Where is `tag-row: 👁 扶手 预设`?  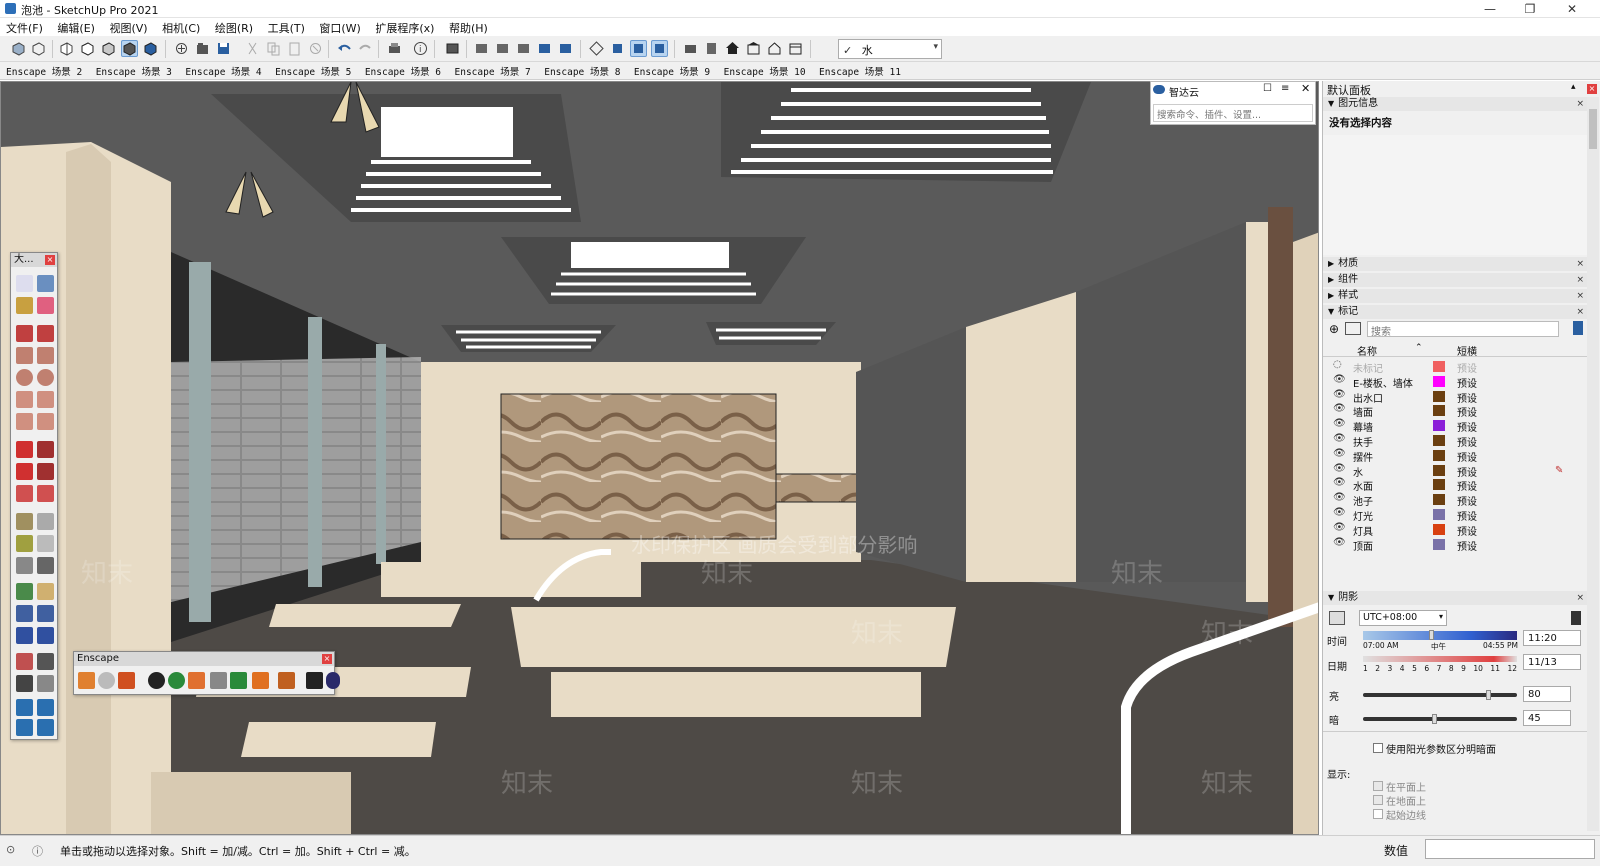
tag-row: 👁 扶手 预设 is located at coordinates (1455, 441).